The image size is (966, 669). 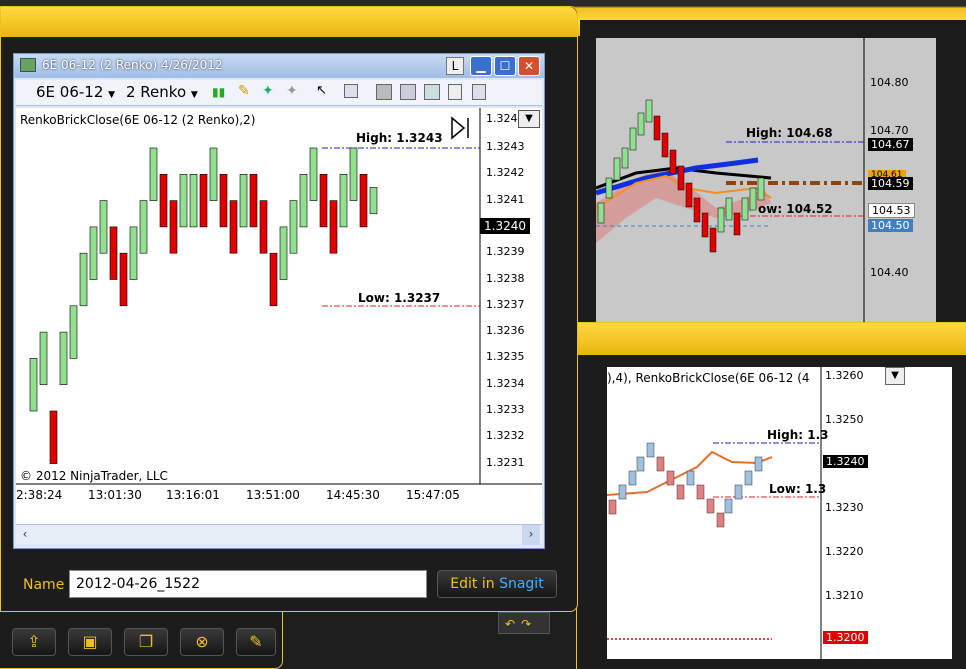 I want to click on current-price-badge: 1.3240, so click(x=505, y=226).